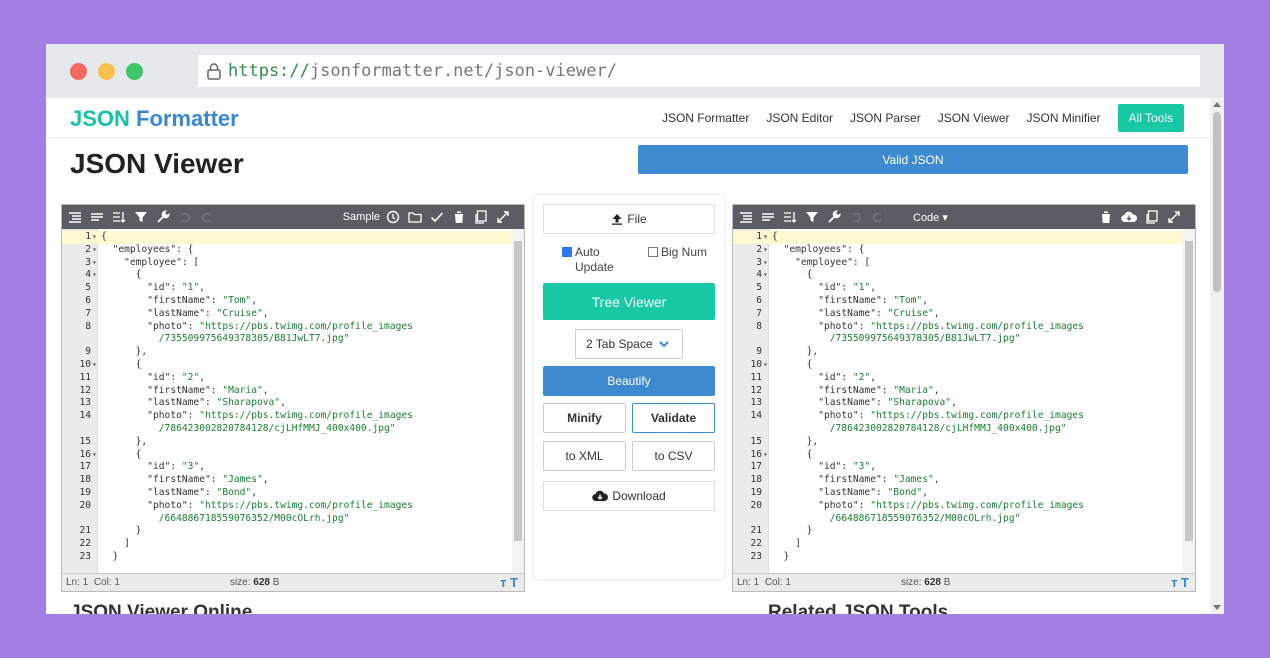  What do you see at coordinates (1129, 217) in the screenshot?
I see `cloud-download-icon` at bounding box center [1129, 217].